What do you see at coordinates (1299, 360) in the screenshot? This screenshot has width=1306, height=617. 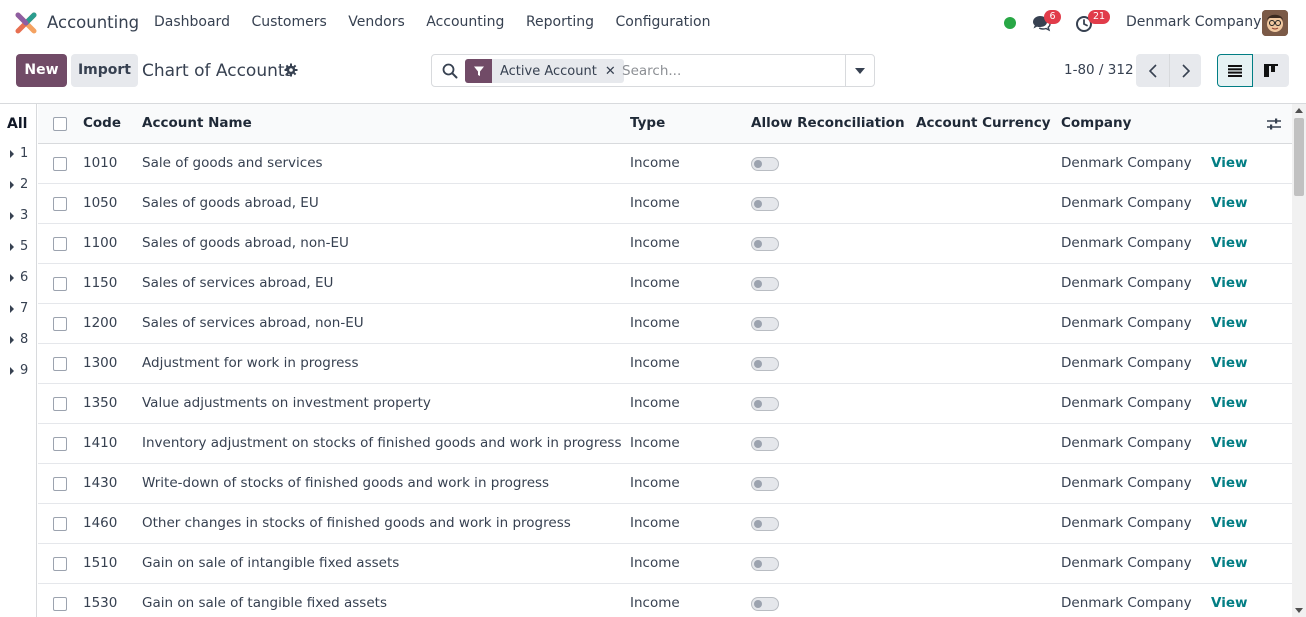 I see `vertical-scrollbar` at bounding box center [1299, 360].